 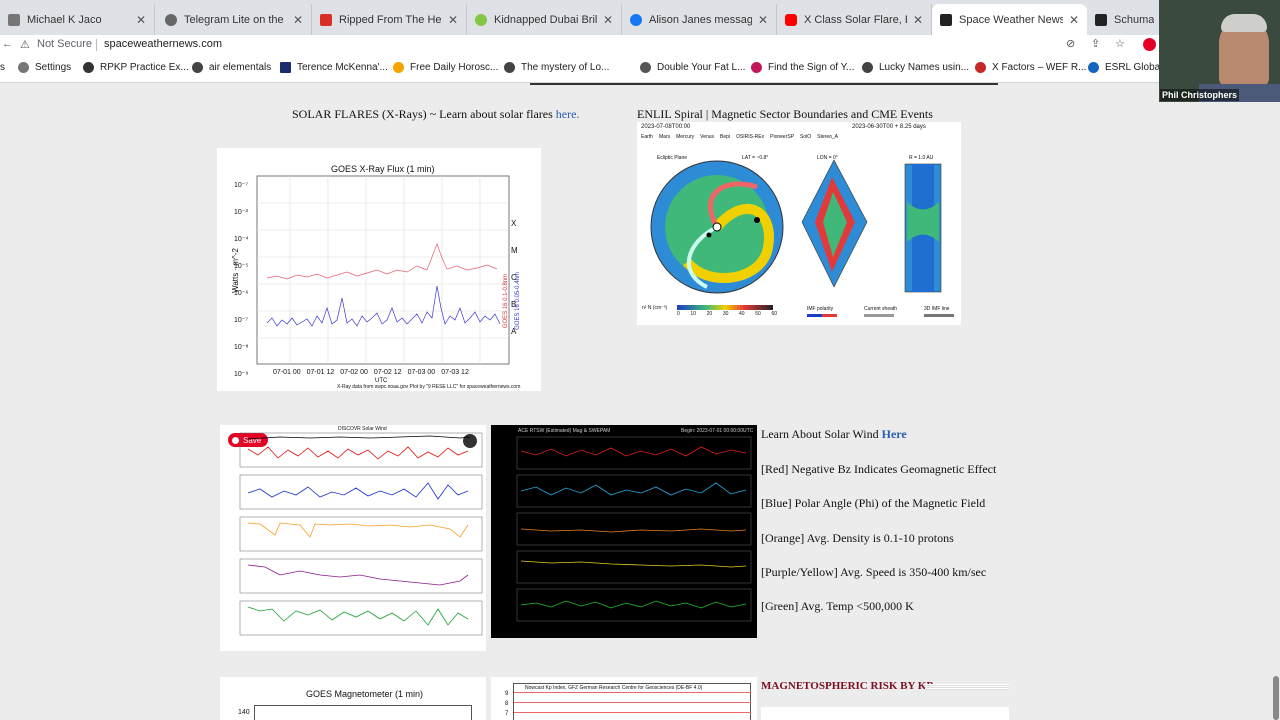 I want to click on bookmark-apps: s, so click(x=2, y=67).